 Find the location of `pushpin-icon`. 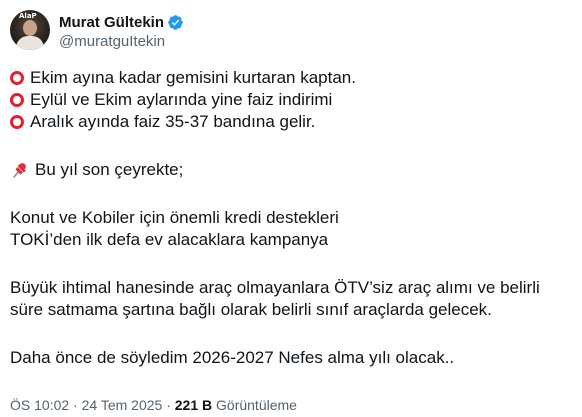

pushpin-icon is located at coordinates (19, 170).